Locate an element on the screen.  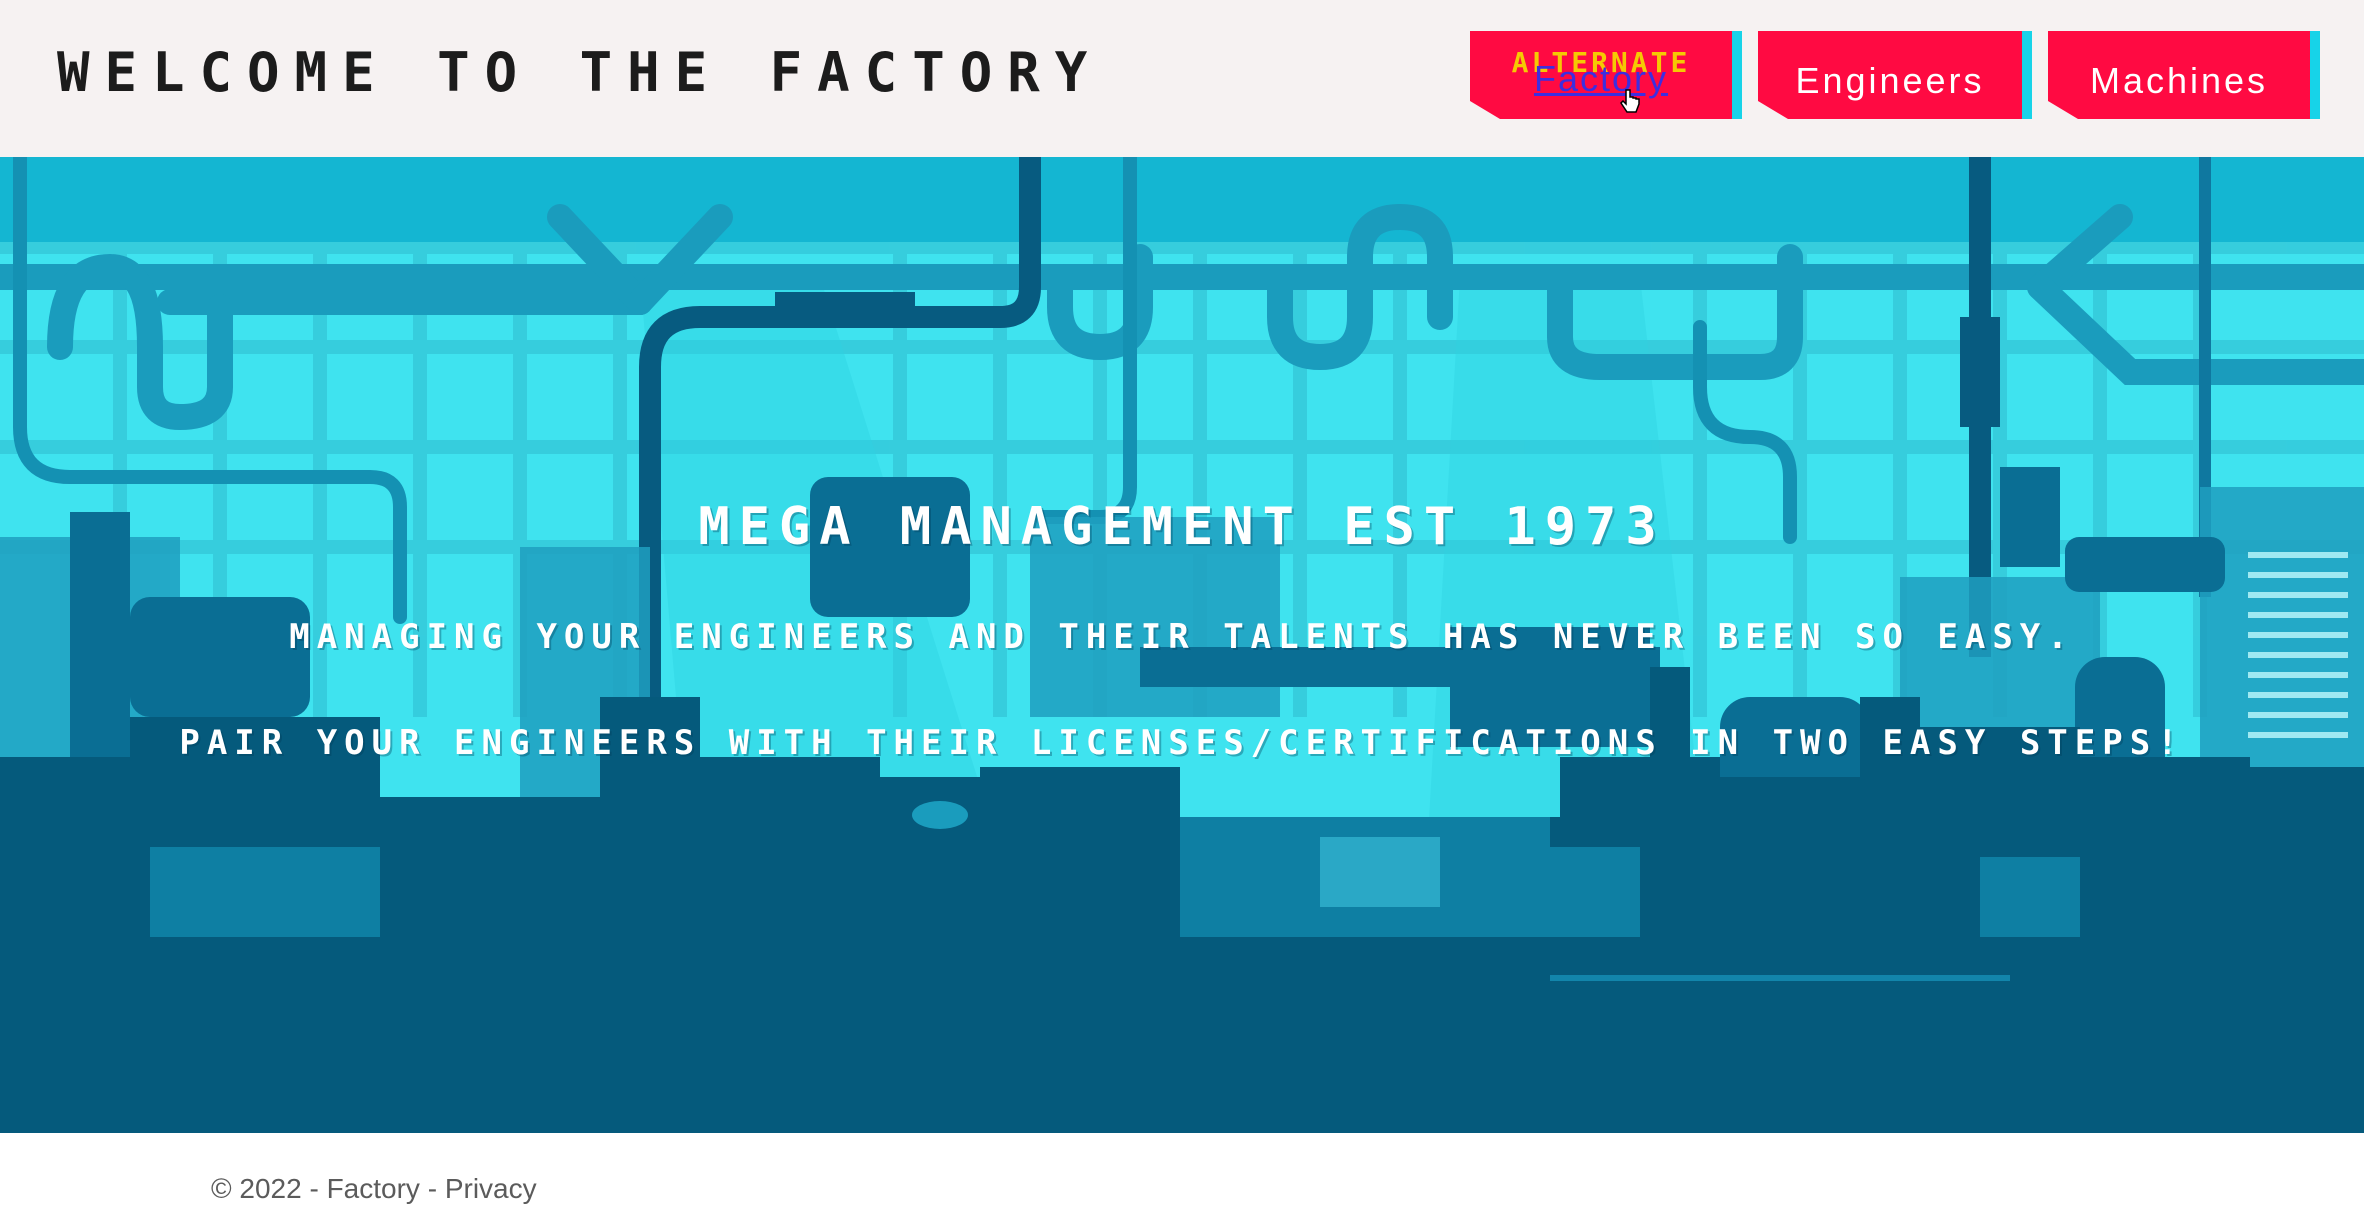
footer-copyright-text: © 2022 - Factory - is located at coordinates (328, 1188).